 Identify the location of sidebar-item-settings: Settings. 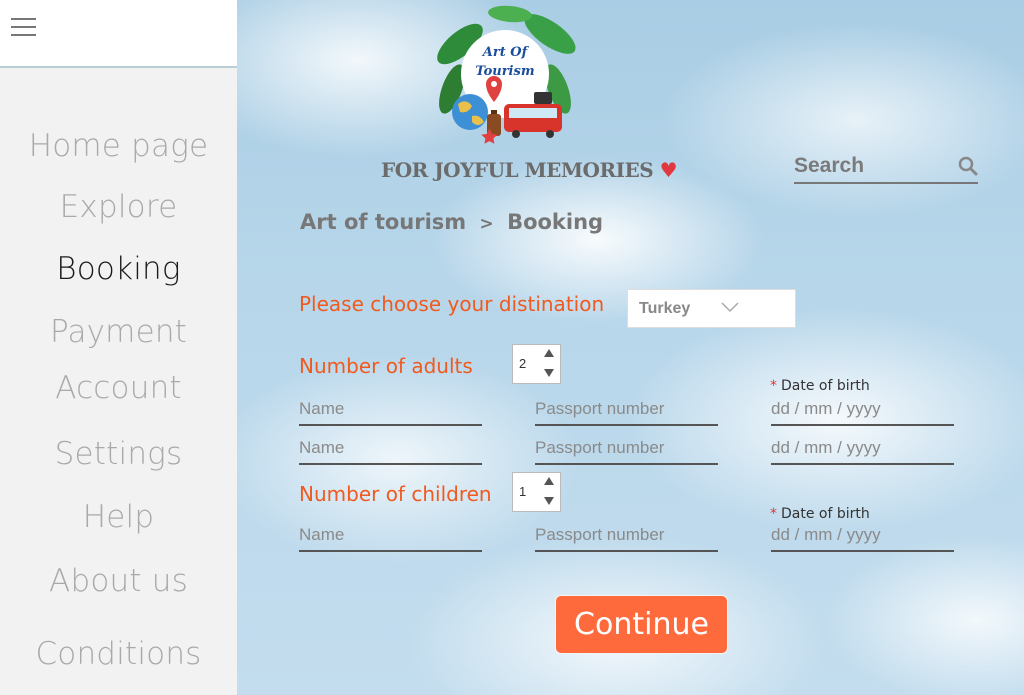
(118, 454).